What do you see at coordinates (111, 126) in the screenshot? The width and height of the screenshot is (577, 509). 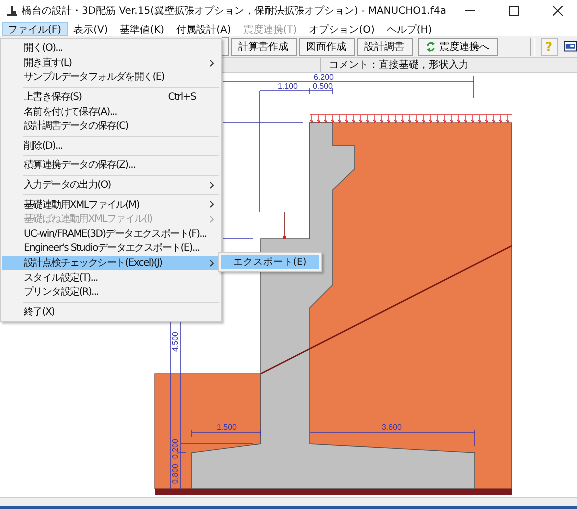 I see `menu-item: 設計調書データの保存(C)` at bounding box center [111, 126].